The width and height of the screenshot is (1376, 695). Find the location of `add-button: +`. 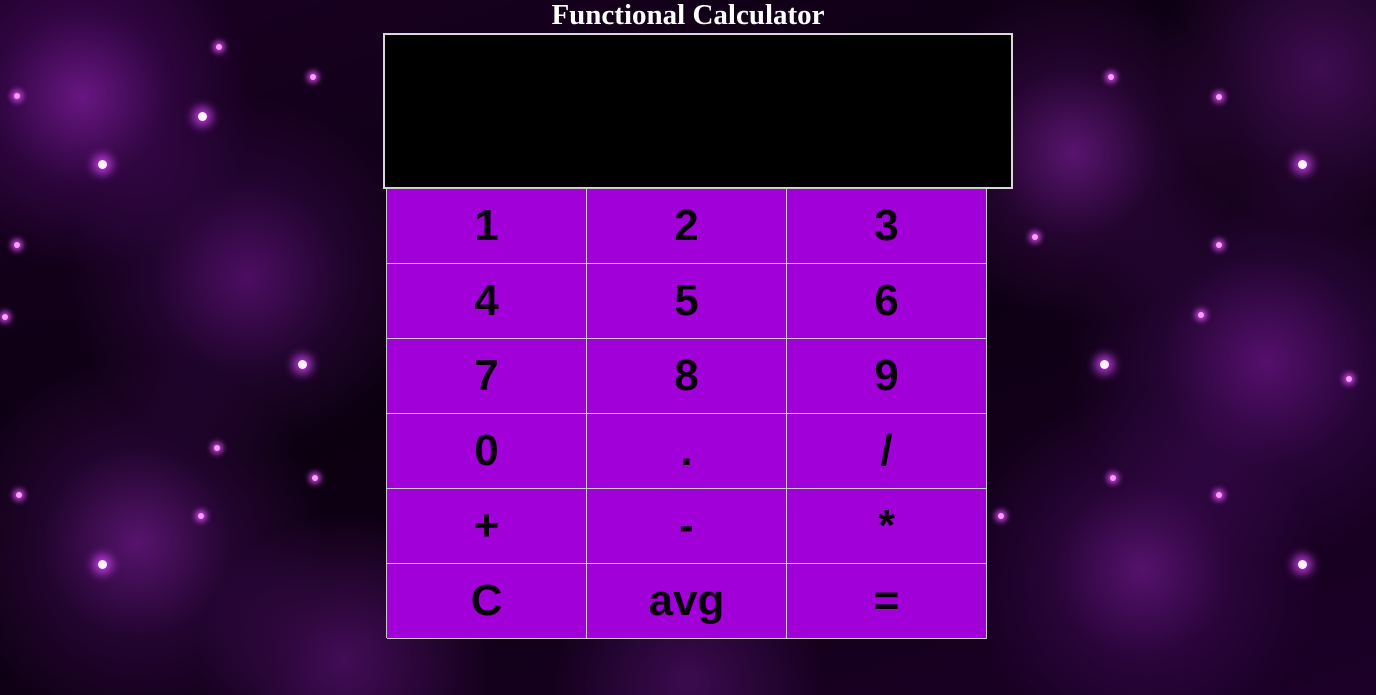

add-button: + is located at coordinates (487, 526).